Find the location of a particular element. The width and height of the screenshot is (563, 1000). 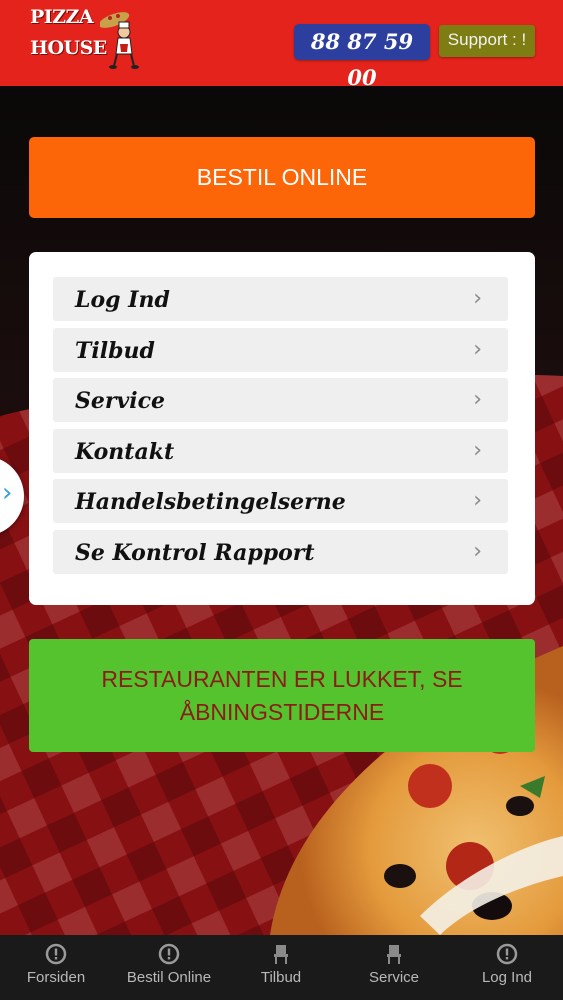

pizza-house-logo: PIZZA HOUSE is located at coordinates (85, 37).